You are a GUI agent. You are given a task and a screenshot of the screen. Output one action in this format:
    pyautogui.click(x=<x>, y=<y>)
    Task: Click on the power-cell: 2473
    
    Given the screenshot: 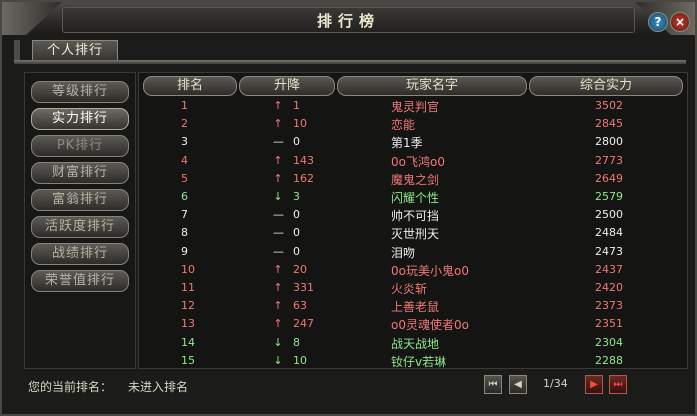 What is the action you would take?
    pyautogui.click(x=609, y=251)
    